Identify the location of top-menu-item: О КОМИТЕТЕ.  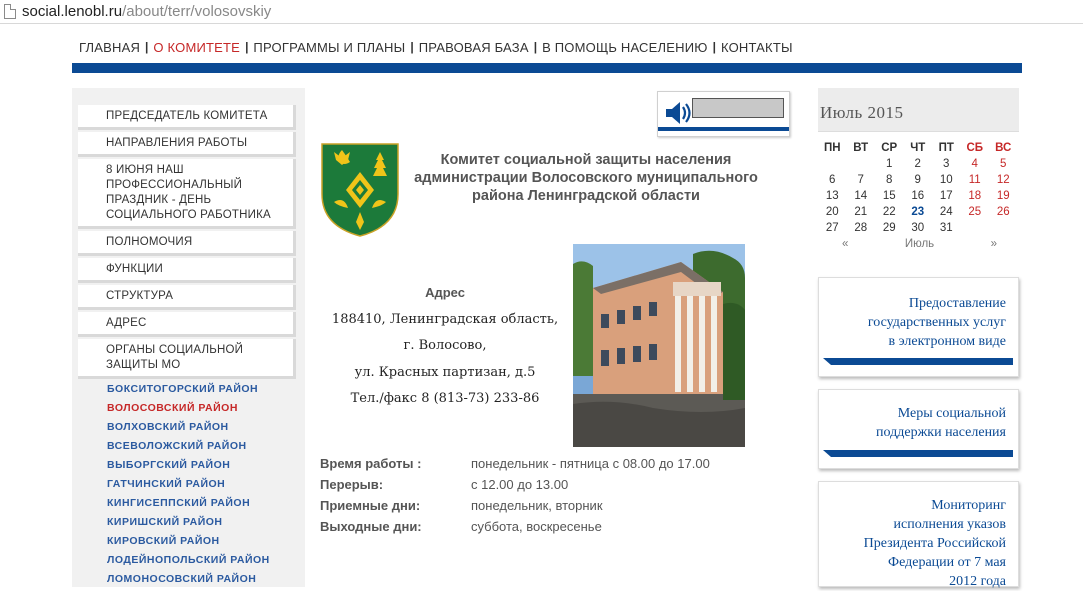
(196, 47).